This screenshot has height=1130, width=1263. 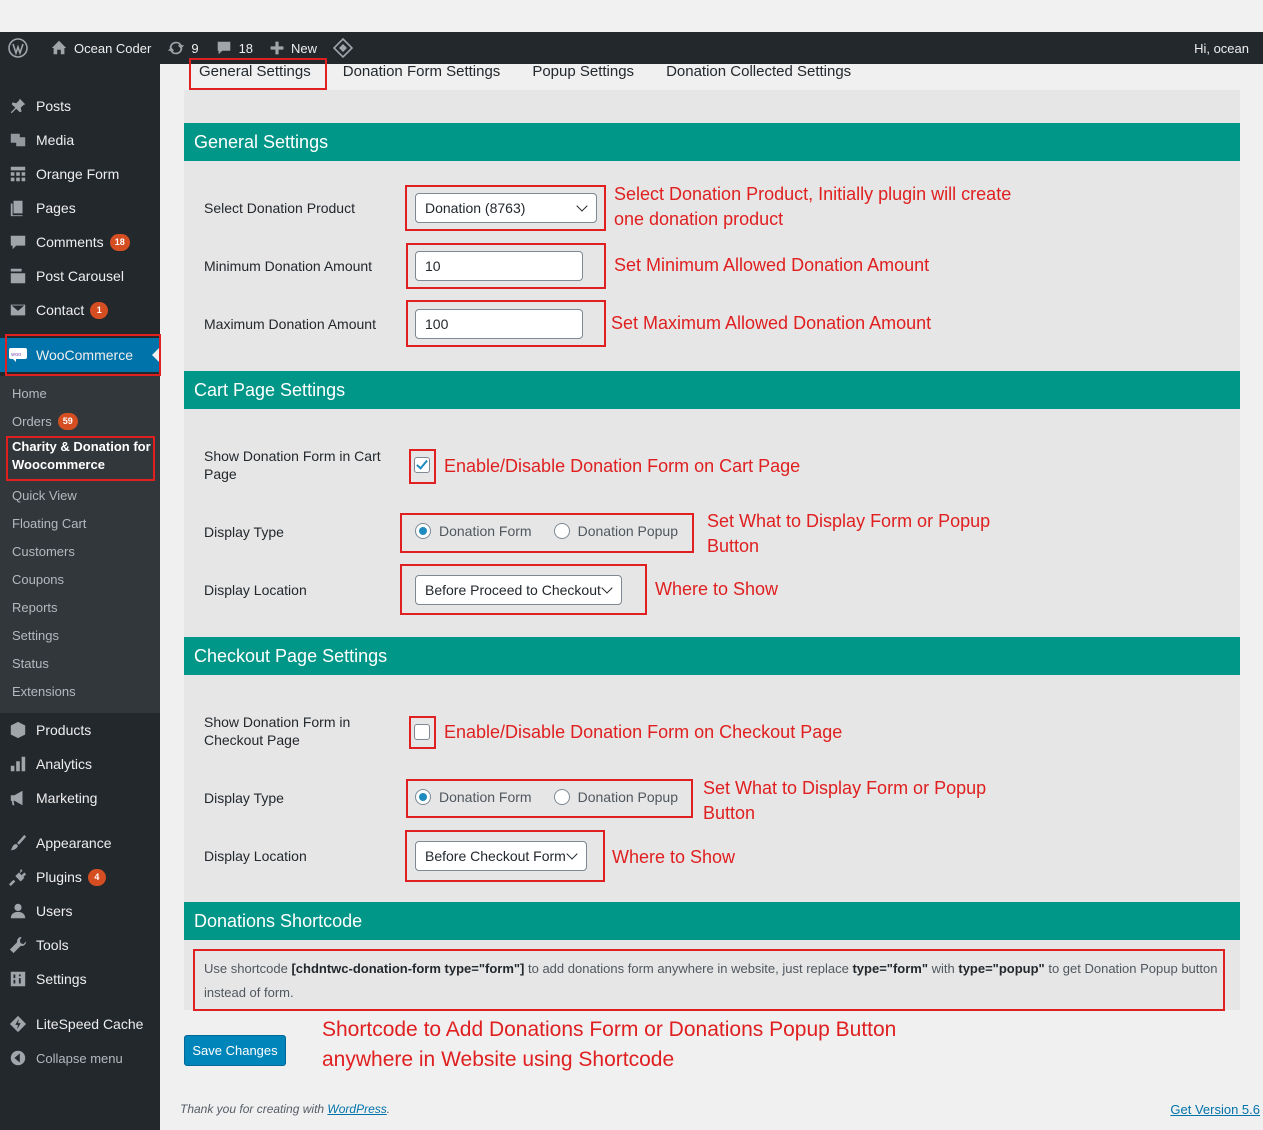 What do you see at coordinates (80, 911) in the screenshot?
I see `menu-item-users: Users` at bounding box center [80, 911].